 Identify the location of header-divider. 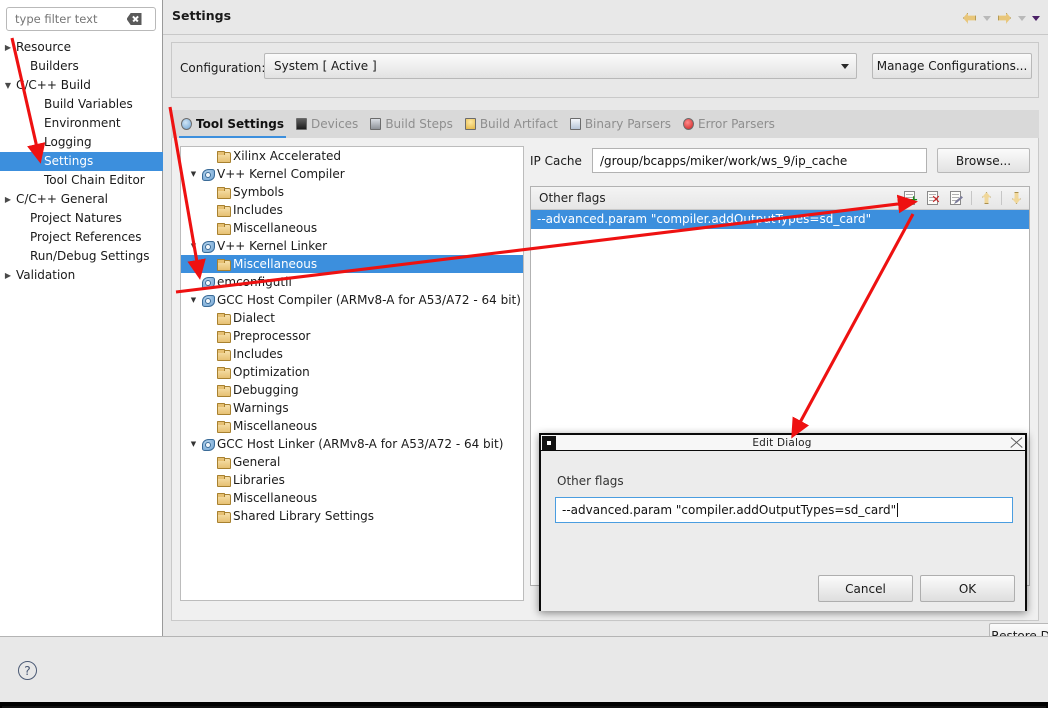
(605, 34).